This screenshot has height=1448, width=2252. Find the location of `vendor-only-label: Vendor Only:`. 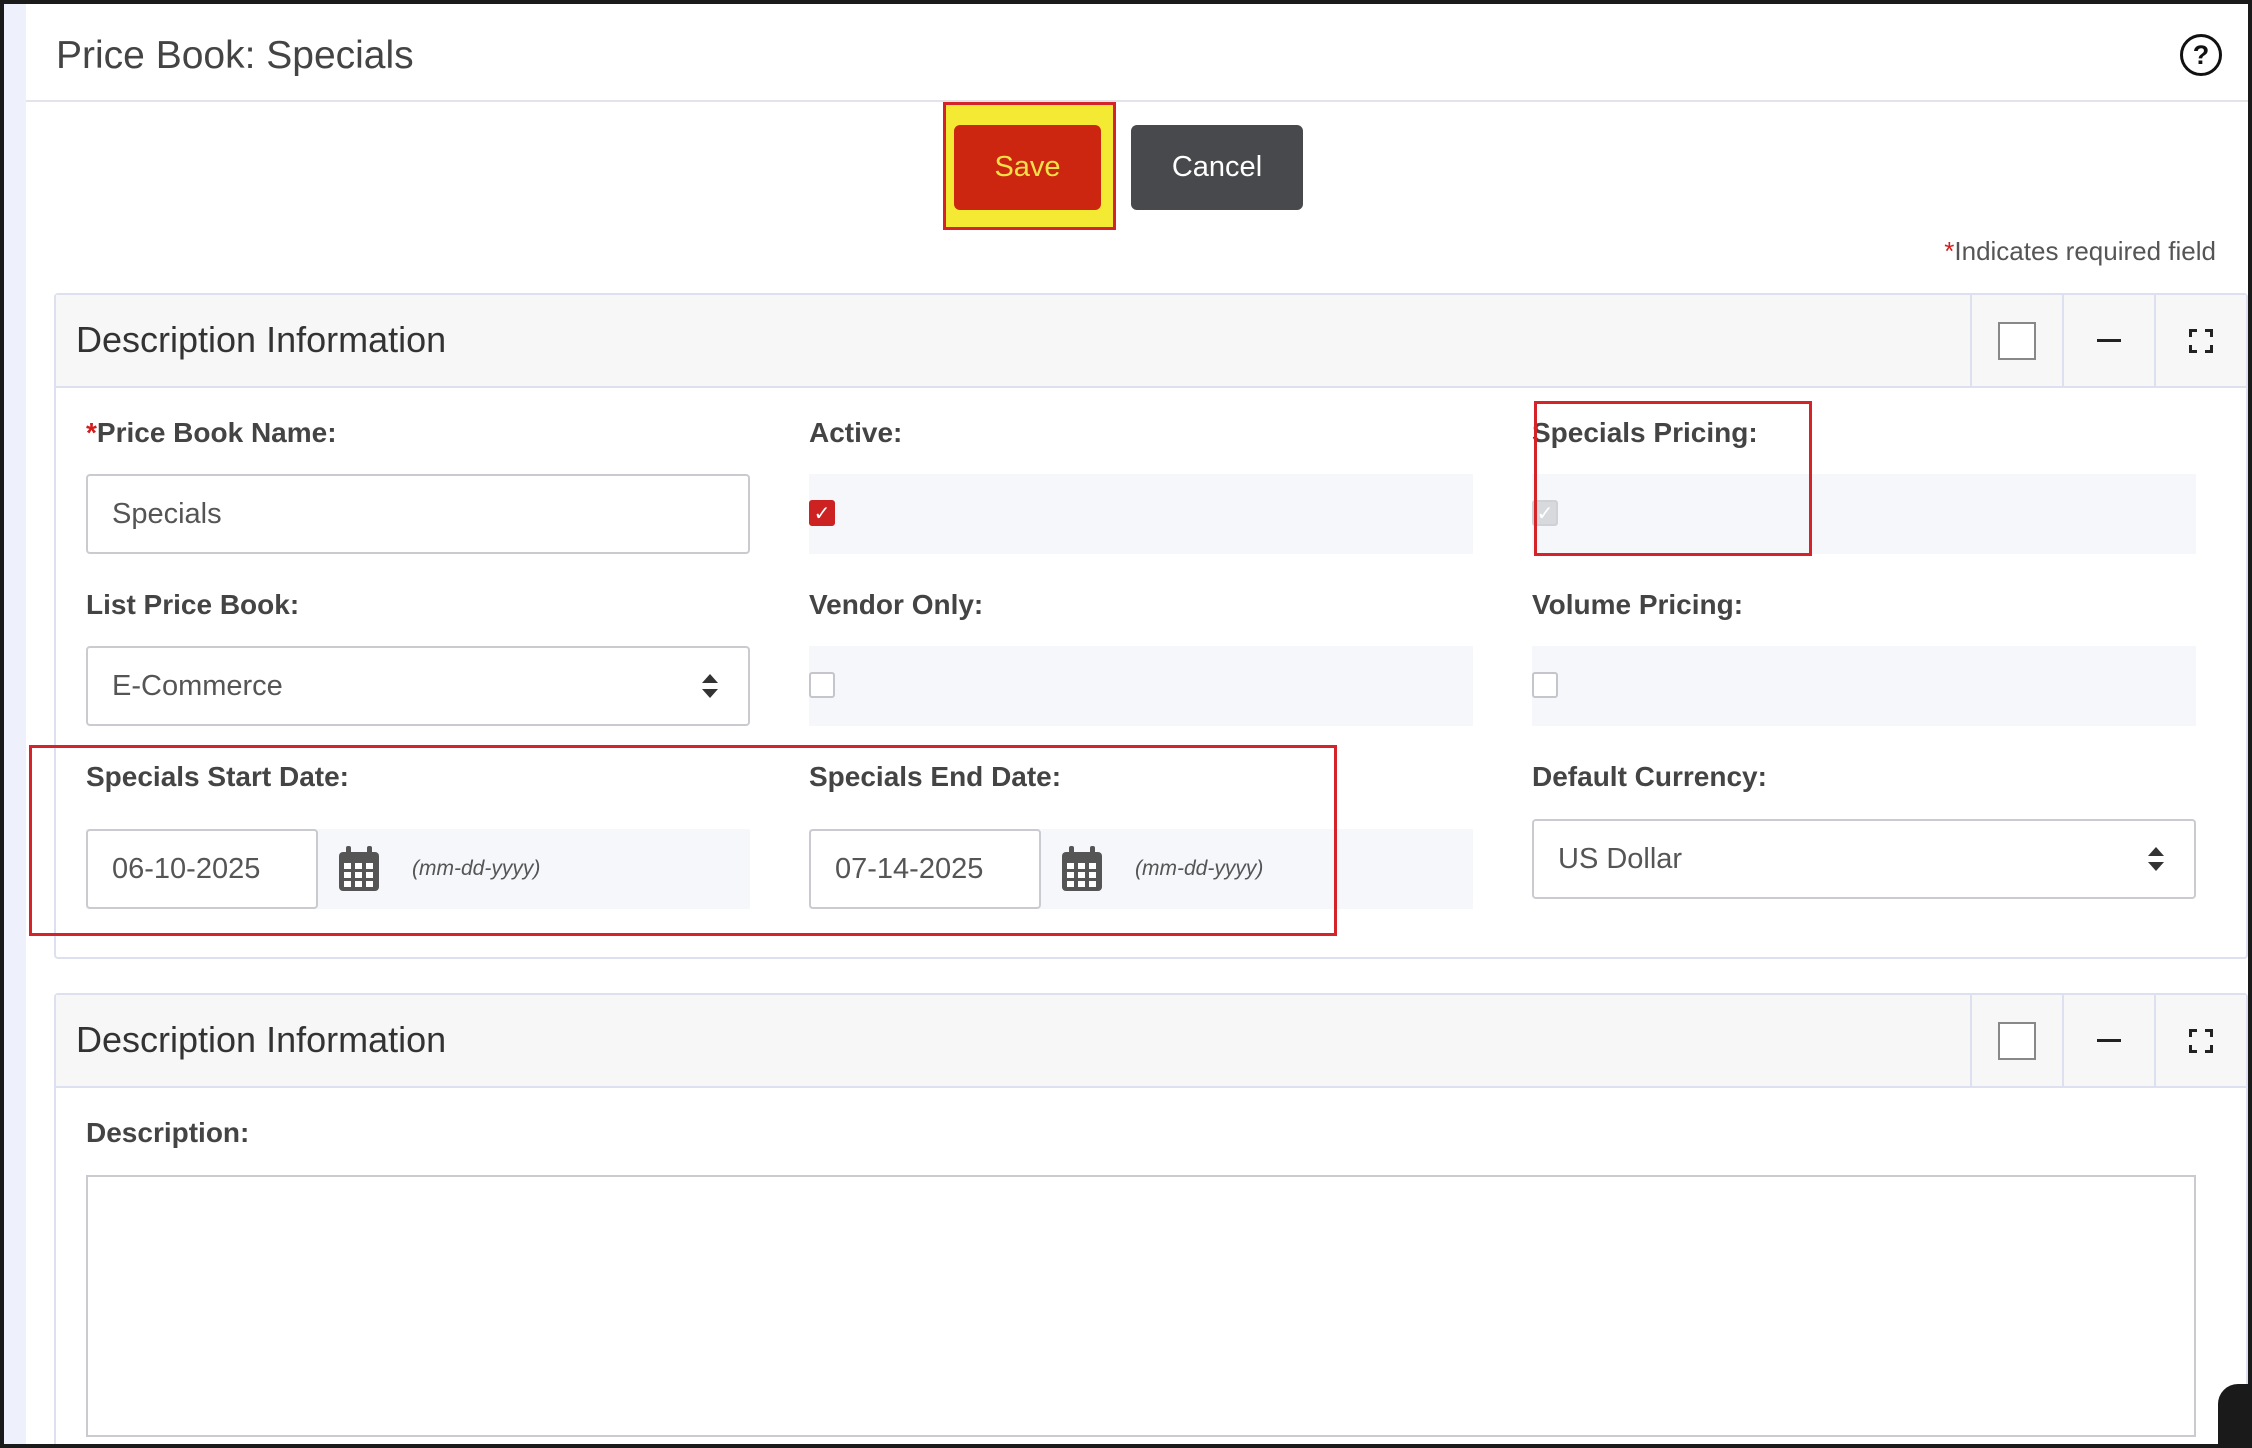

vendor-only-label: Vendor Only: is located at coordinates (896, 604).